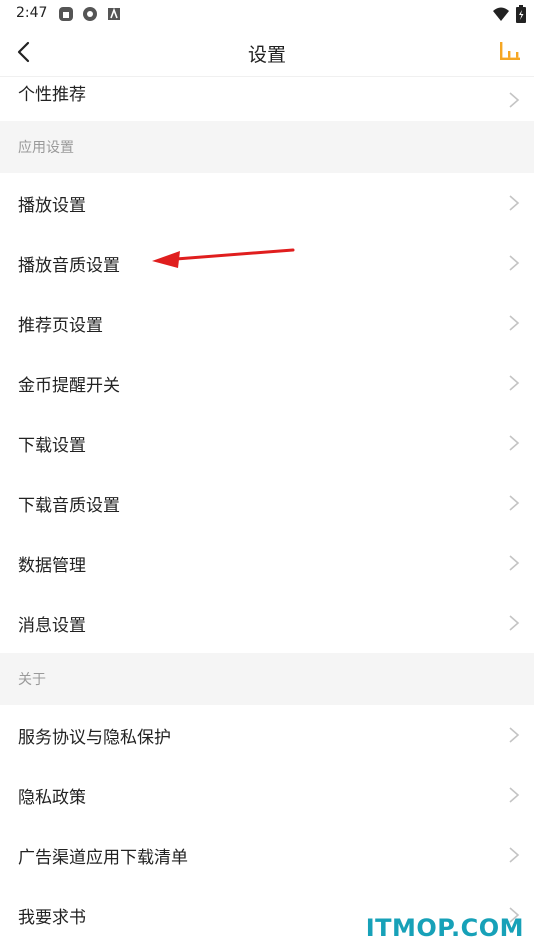  Describe the element at coordinates (266, 55) in the screenshot. I see `page-title: 设置` at that location.